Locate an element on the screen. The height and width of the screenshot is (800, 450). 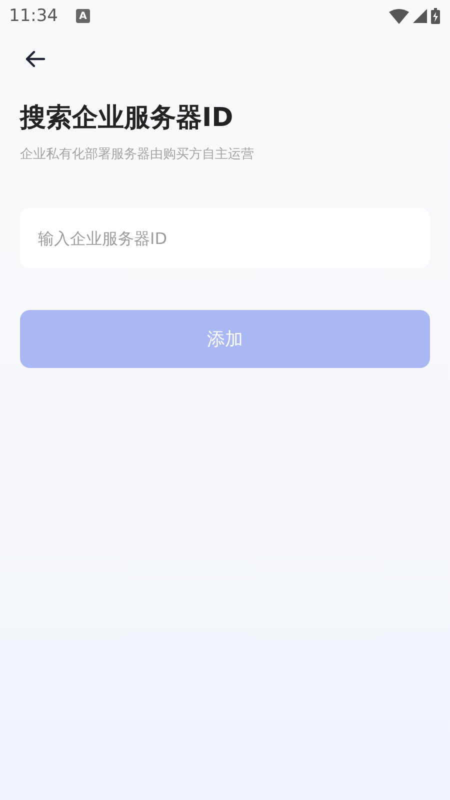
wifi-icon is located at coordinates (399, 16).